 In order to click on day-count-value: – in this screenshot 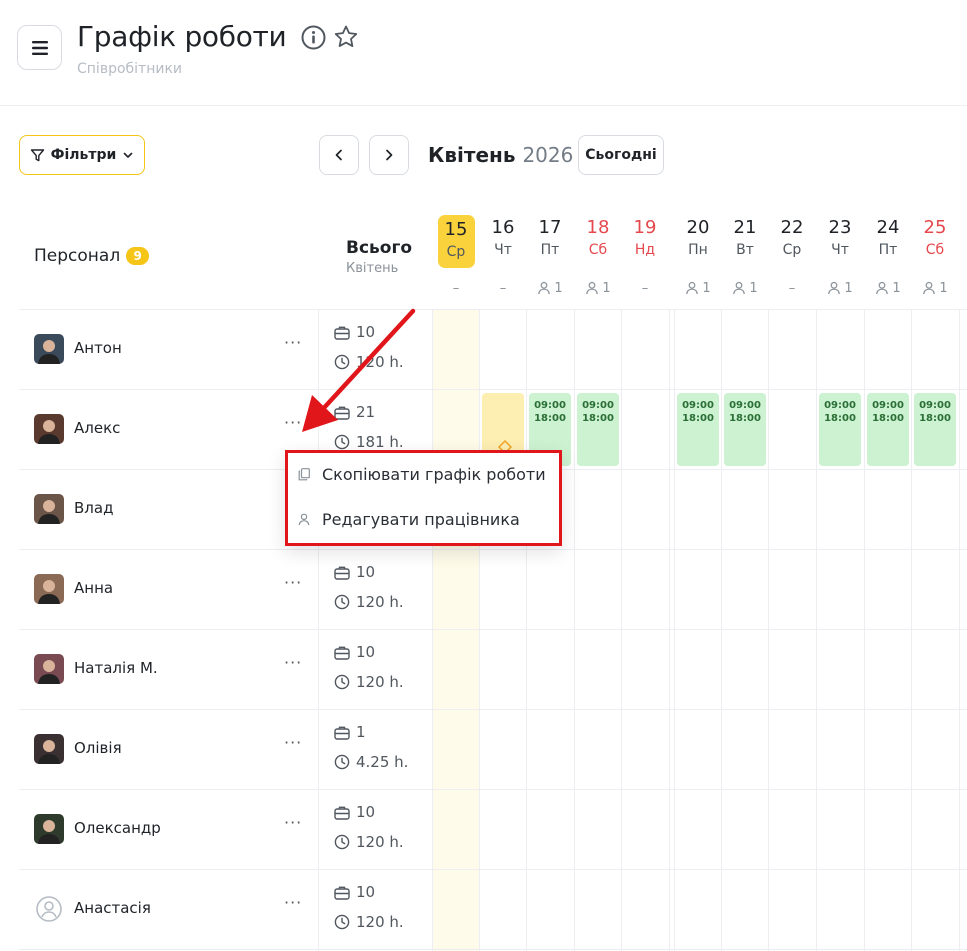, I will do `click(645, 288)`.